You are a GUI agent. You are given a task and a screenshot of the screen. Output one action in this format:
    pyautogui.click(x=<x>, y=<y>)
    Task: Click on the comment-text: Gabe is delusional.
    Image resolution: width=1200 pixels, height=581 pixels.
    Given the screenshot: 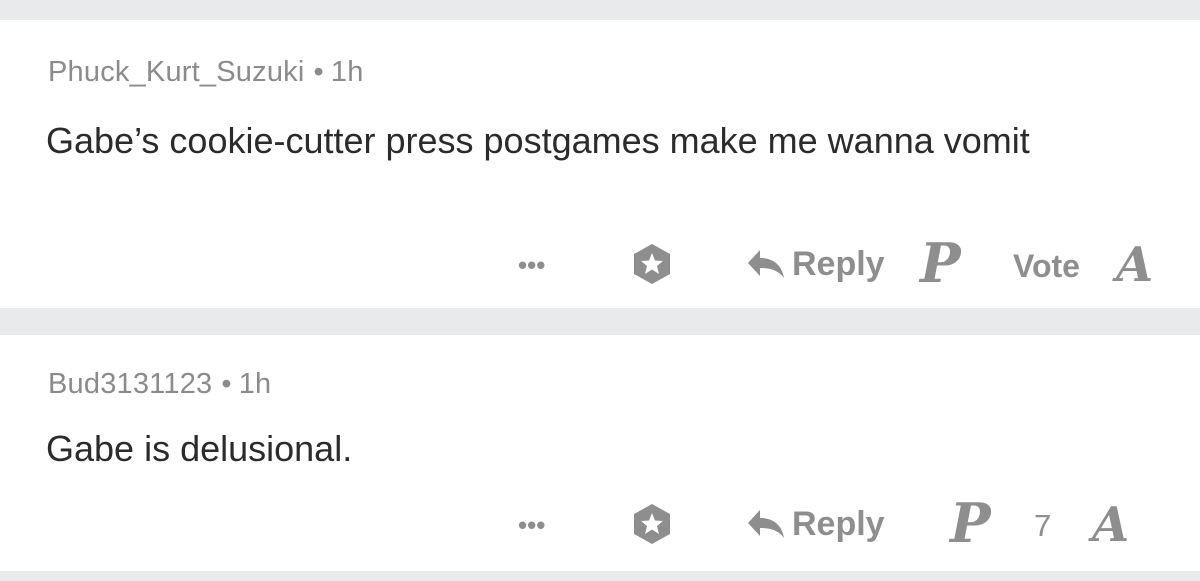 What is the action you would take?
    pyautogui.click(x=199, y=448)
    